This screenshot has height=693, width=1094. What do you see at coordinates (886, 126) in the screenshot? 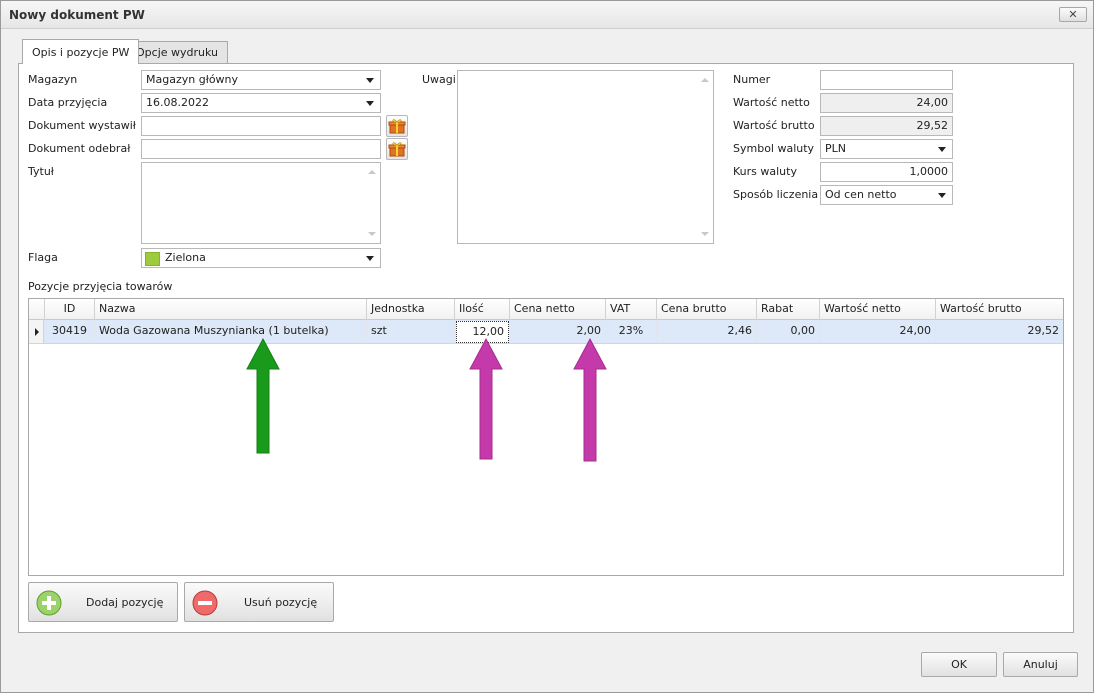
I see `wartosc-brutto-value: 29,52` at bounding box center [886, 126].